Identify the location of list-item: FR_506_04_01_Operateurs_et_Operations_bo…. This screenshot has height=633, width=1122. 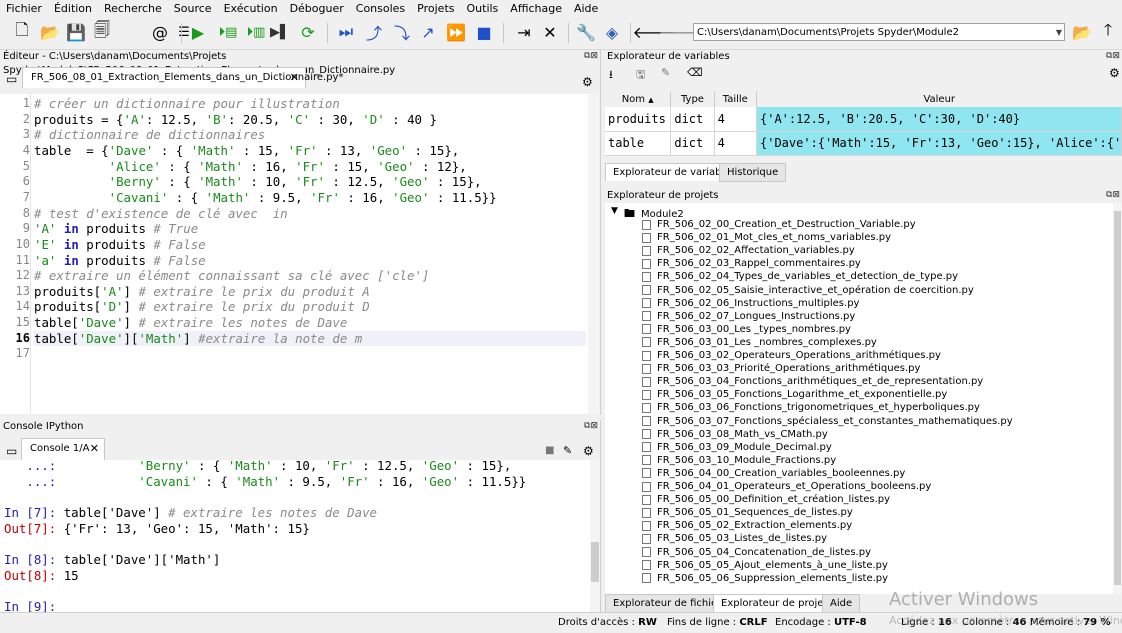
(786, 486).